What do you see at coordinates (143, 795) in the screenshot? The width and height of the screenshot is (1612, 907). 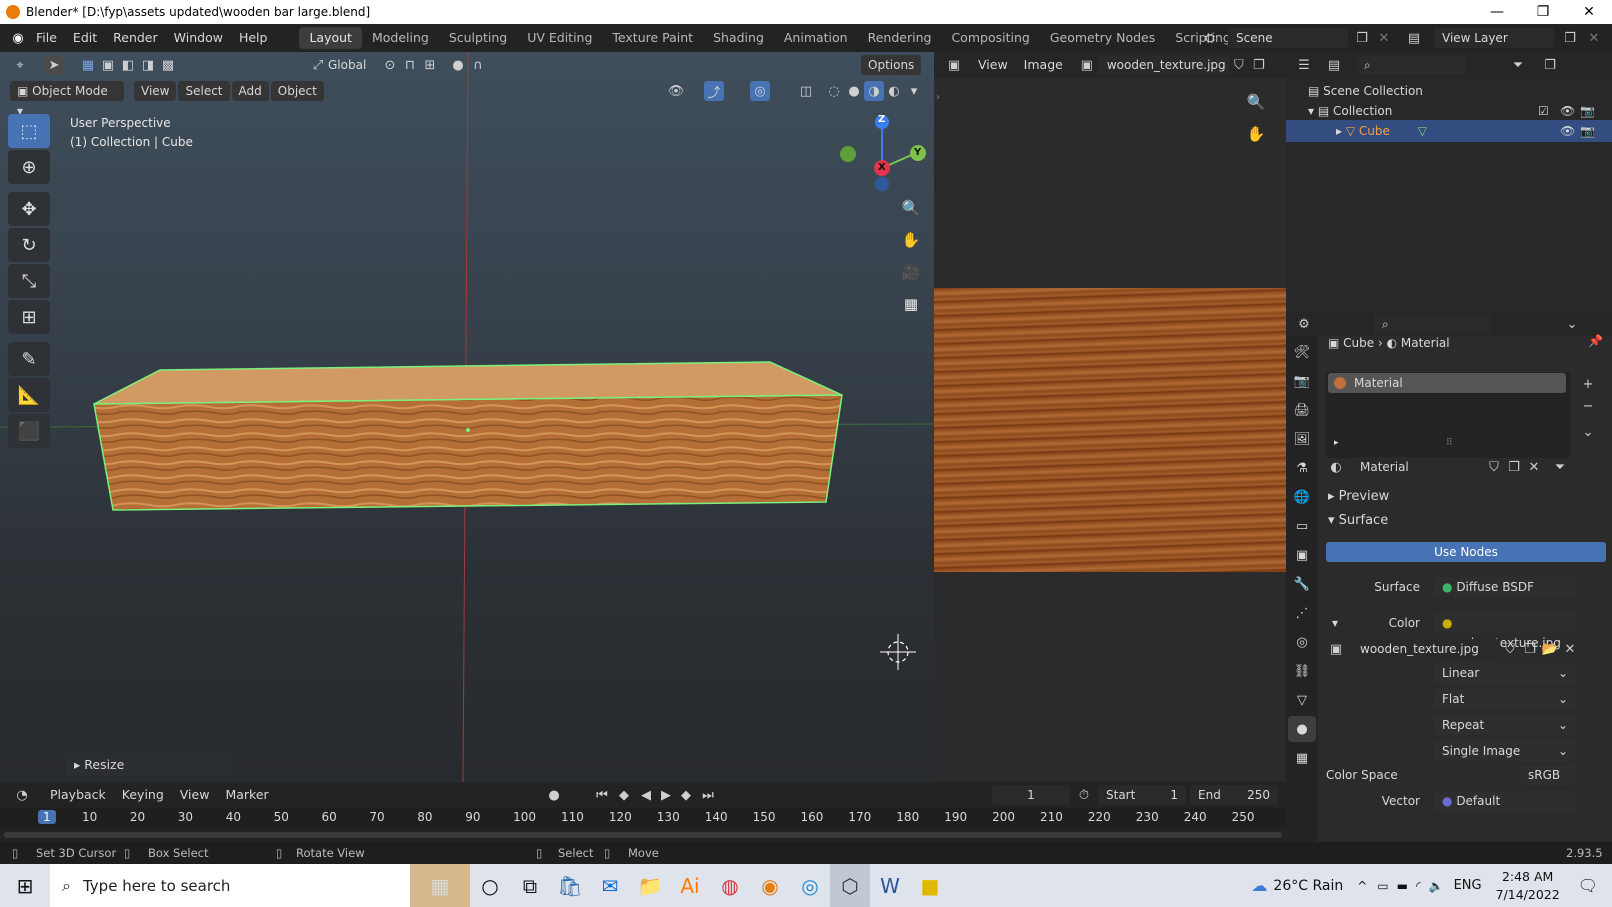 I see `menu-keying: Keying` at bounding box center [143, 795].